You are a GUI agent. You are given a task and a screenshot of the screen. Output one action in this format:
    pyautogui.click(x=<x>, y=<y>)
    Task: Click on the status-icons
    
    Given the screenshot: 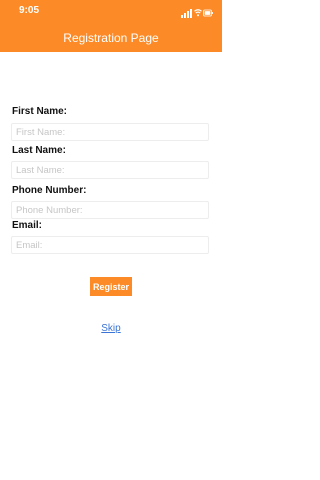 What is the action you would take?
    pyautogui.click(x=197, y=13)
    